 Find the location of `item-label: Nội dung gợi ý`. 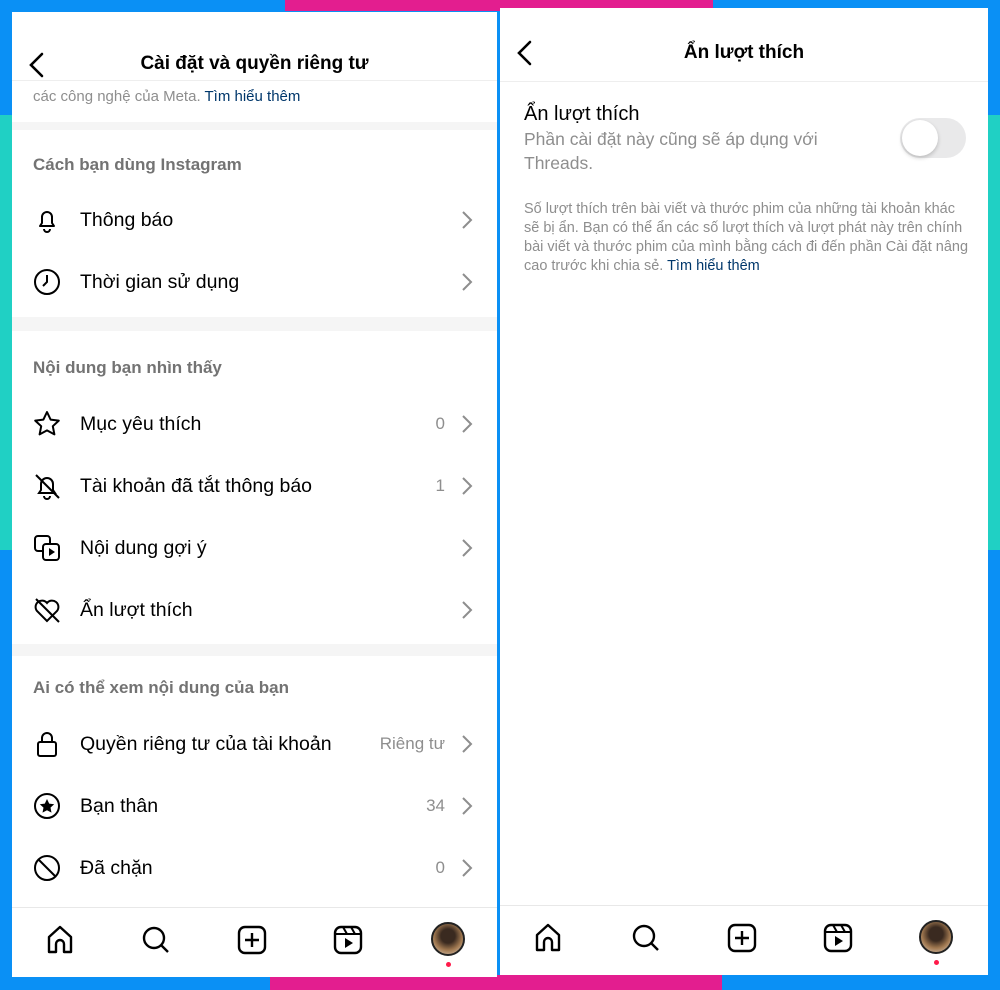

item-label: Nội dung gợi ý is located at coordinates (143, 547).